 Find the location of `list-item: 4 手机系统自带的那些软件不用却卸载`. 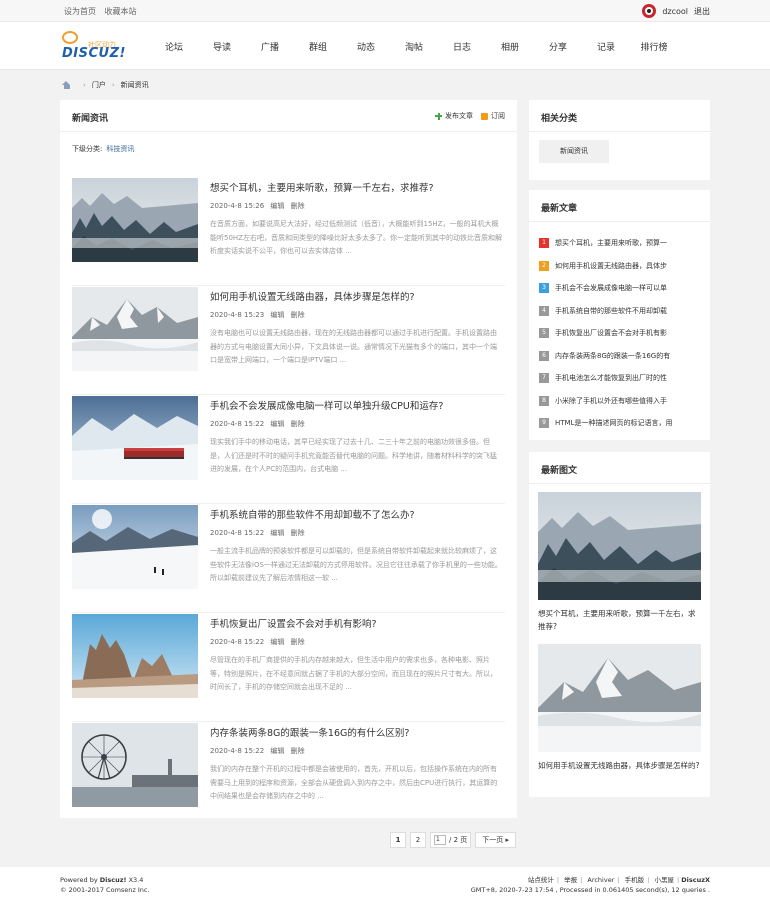

list-item: 4 手机系统自带的那些软件不用却卸载 is located at coordinates (621, 311).